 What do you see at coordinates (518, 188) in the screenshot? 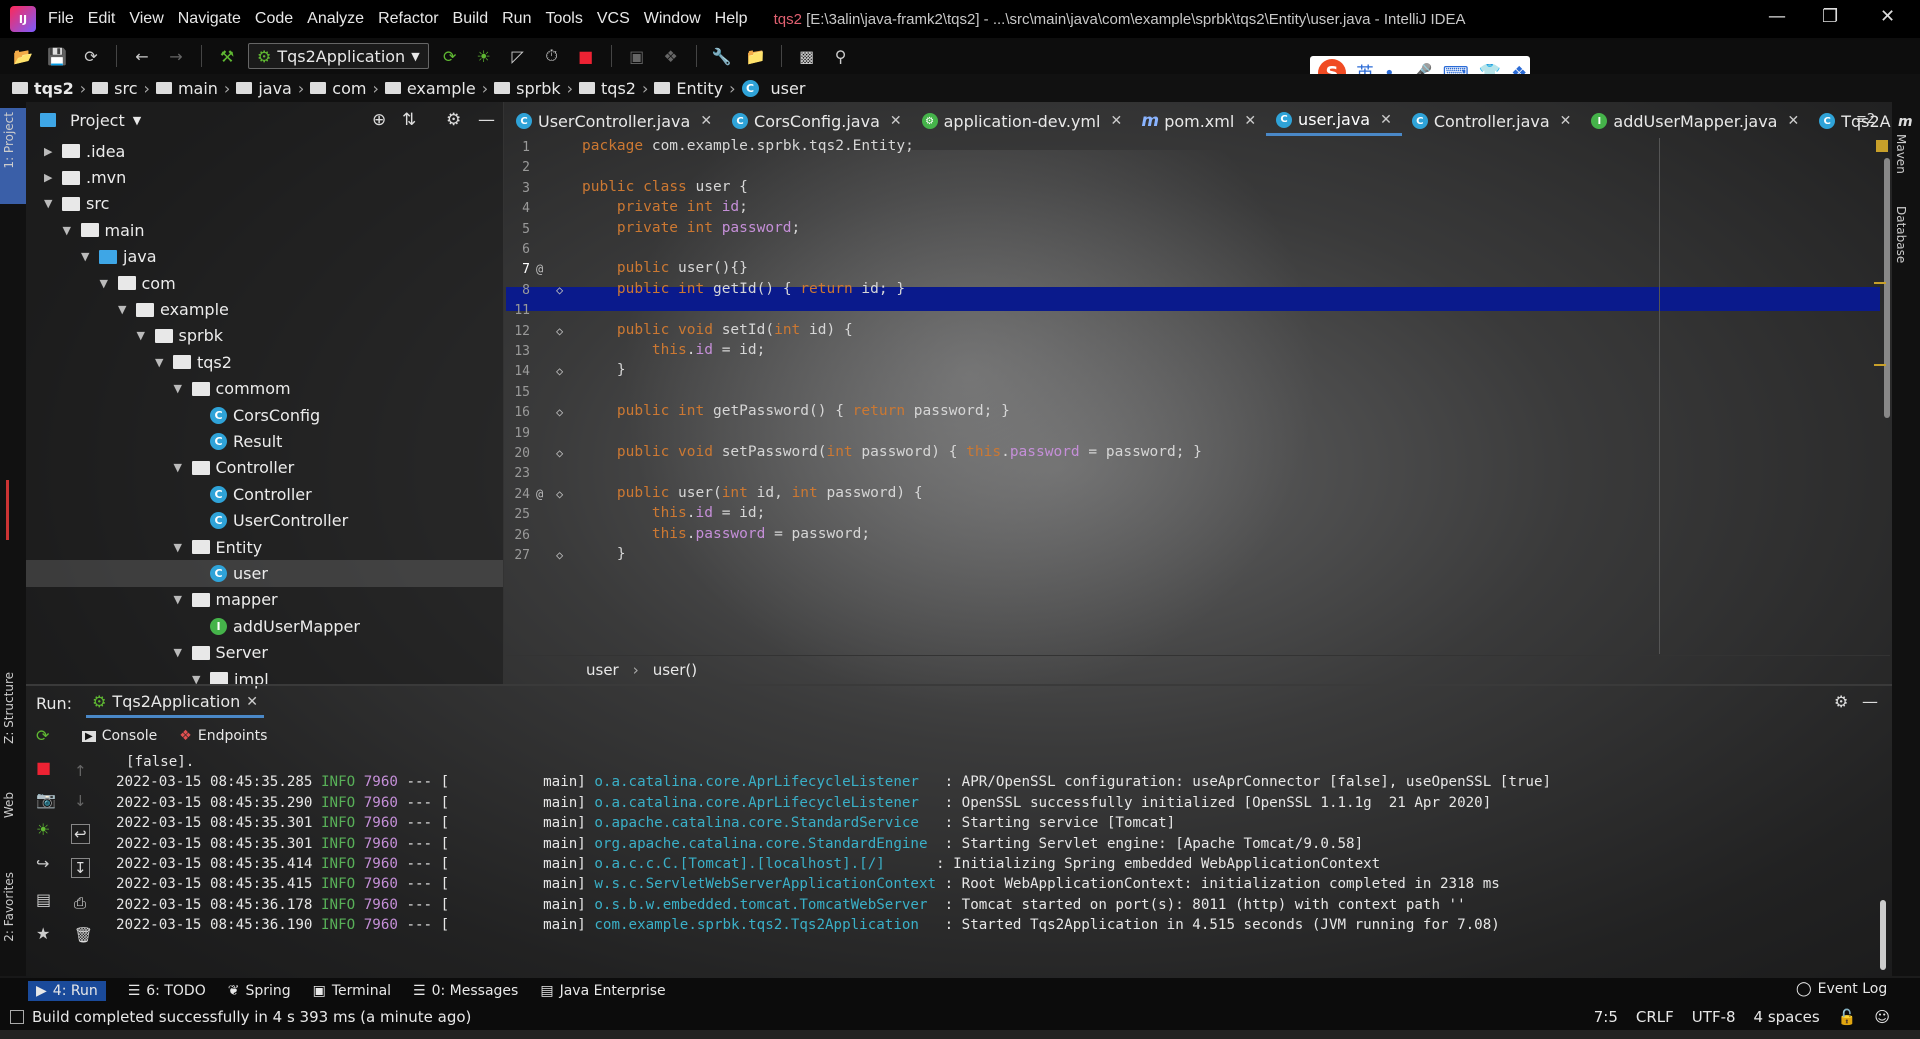
I see `line-number: 3` at bounding box center [518, 188].